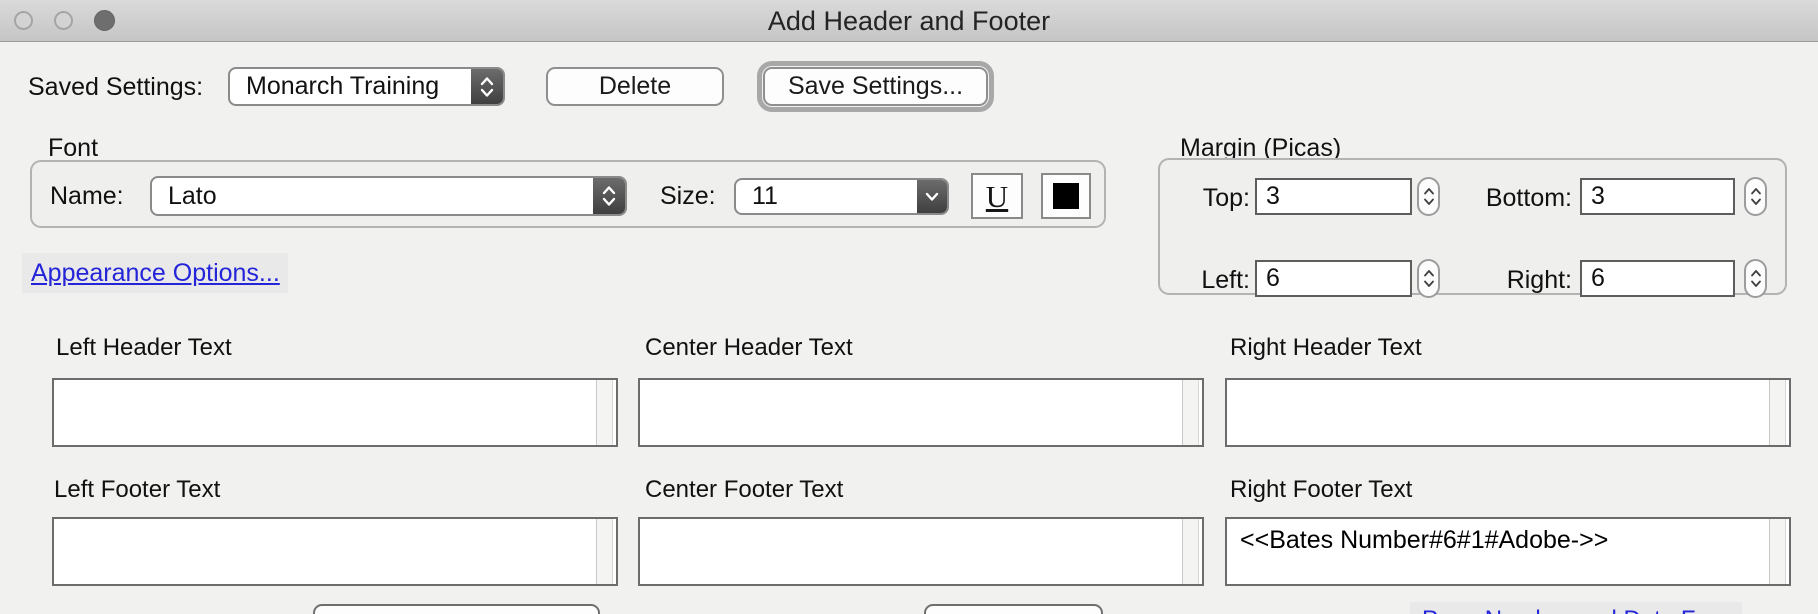 The height and width of the screenshot is (614, 1818). What do you see at coordinates (1472, 228) in the screenshot?
I see `margin-group-box: Top: 3 Bottom: 3 Left: 6 Right: 6` at bounding box center [1472, 228].